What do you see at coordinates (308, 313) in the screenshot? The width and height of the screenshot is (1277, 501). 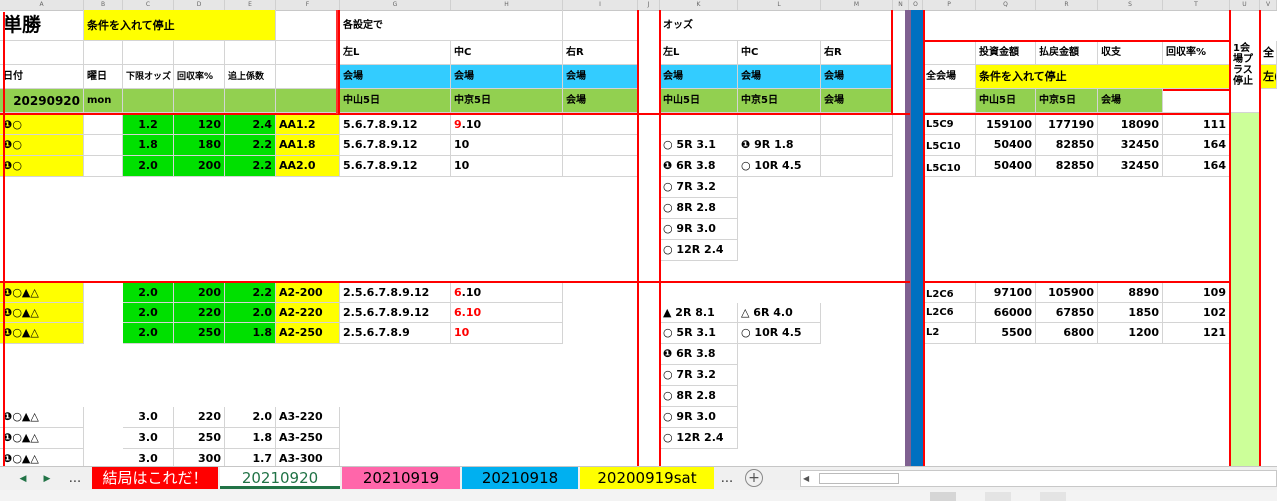 I see `b2r2-code: A2-220` at bounding box center [308, 313].